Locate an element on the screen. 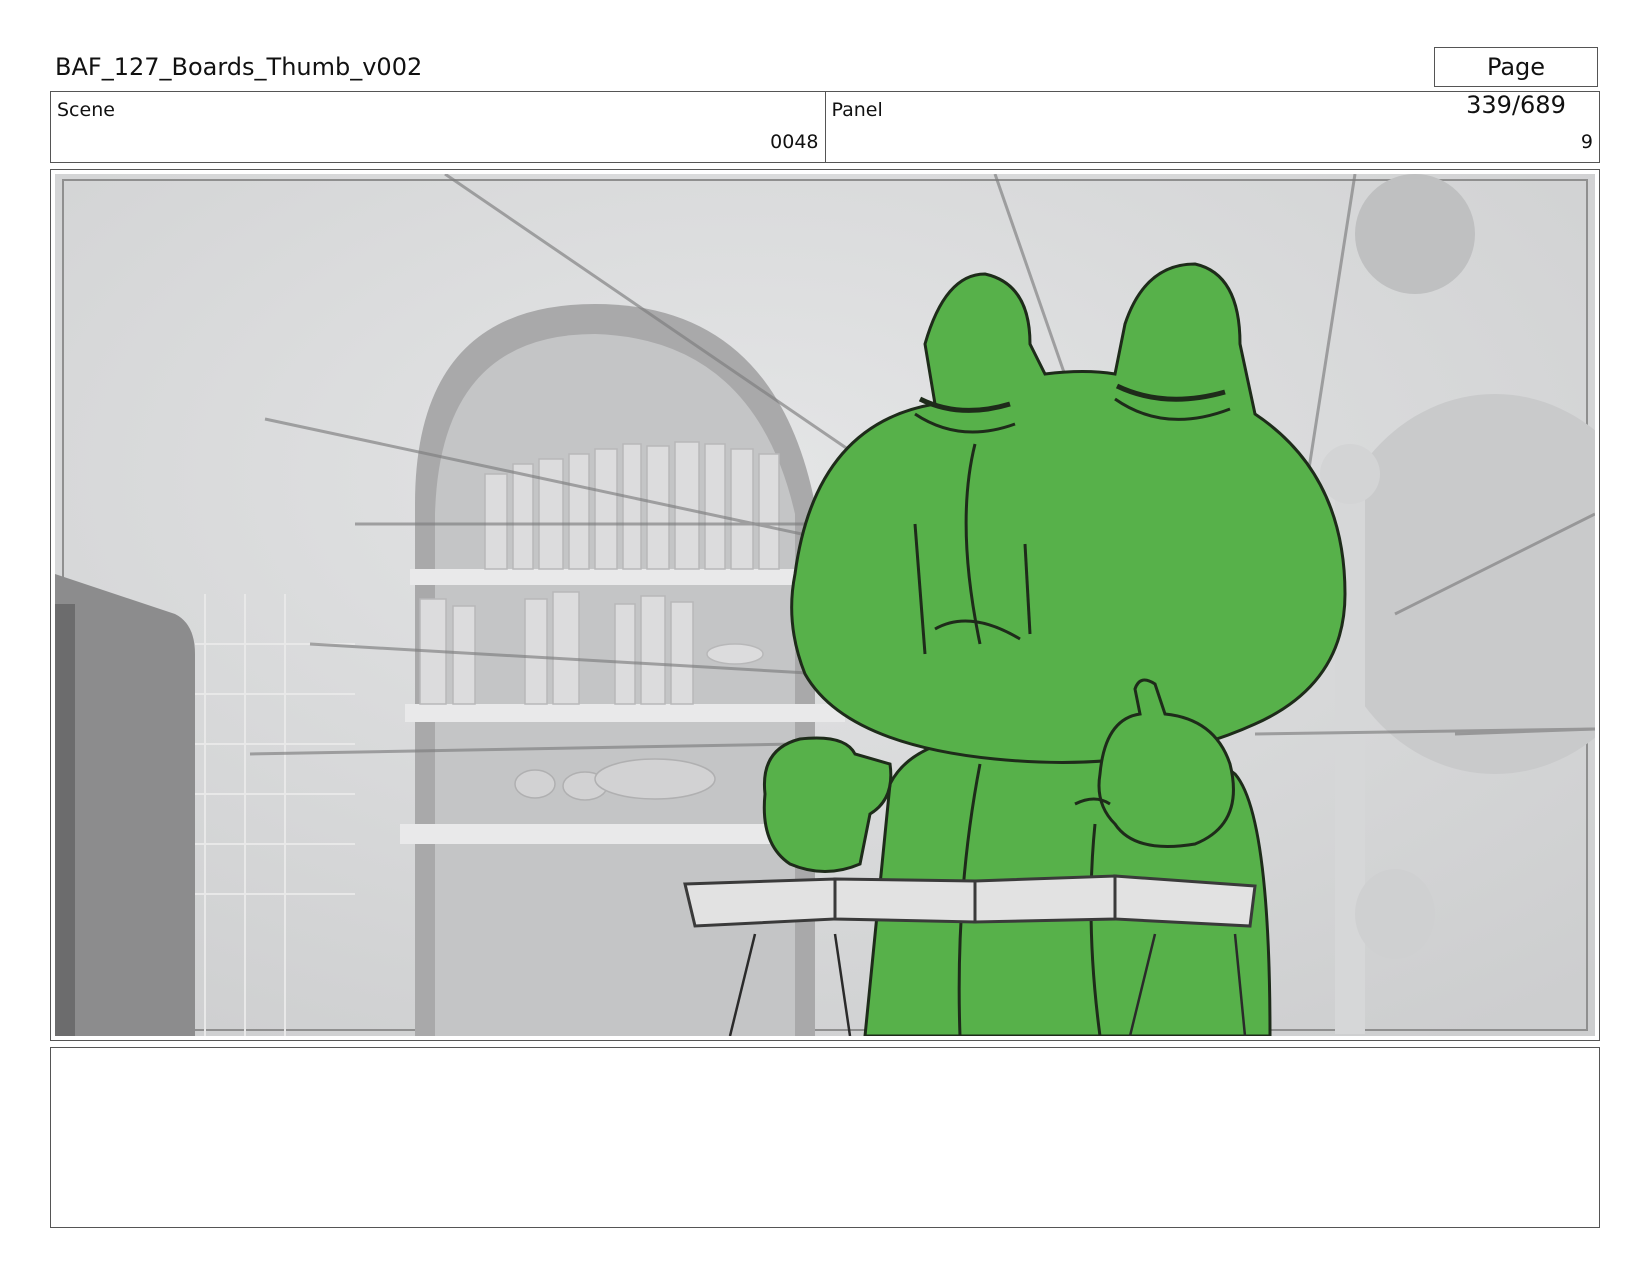 The image size is (1650, 1275). panel-number: 9 is located at coordinates (1586, 142).